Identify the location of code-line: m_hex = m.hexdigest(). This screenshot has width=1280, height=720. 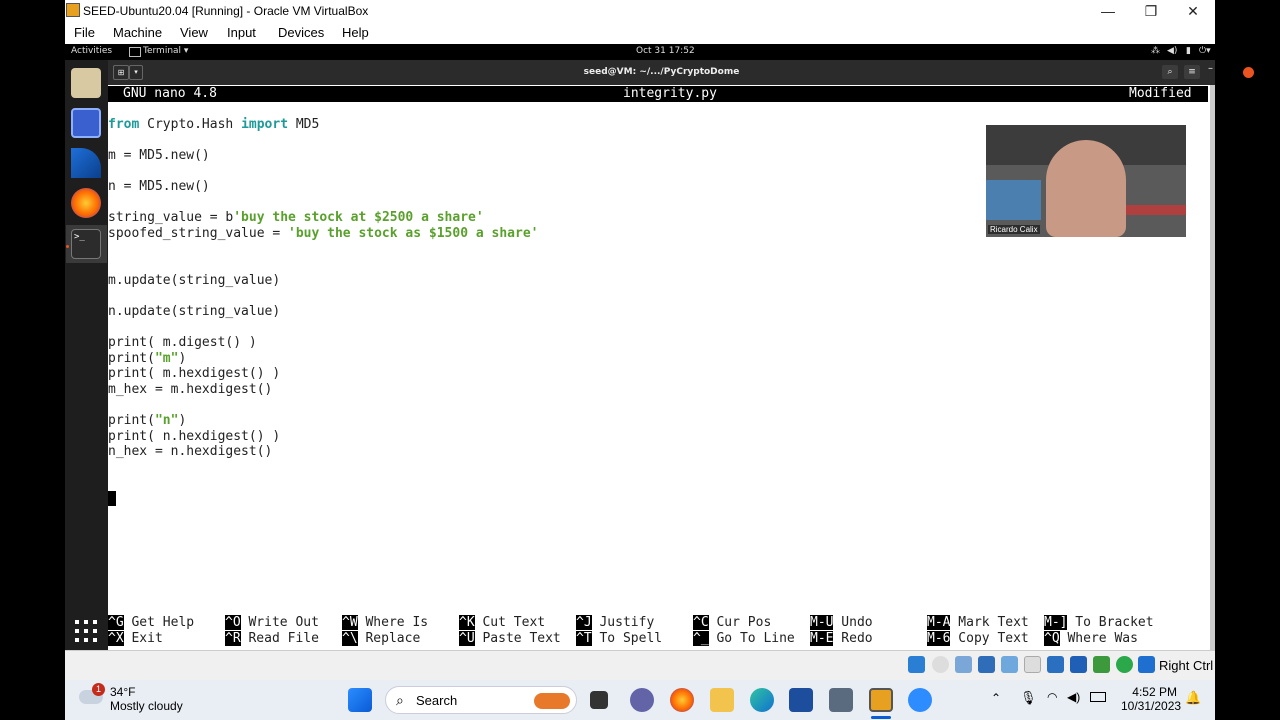
(190, 390).